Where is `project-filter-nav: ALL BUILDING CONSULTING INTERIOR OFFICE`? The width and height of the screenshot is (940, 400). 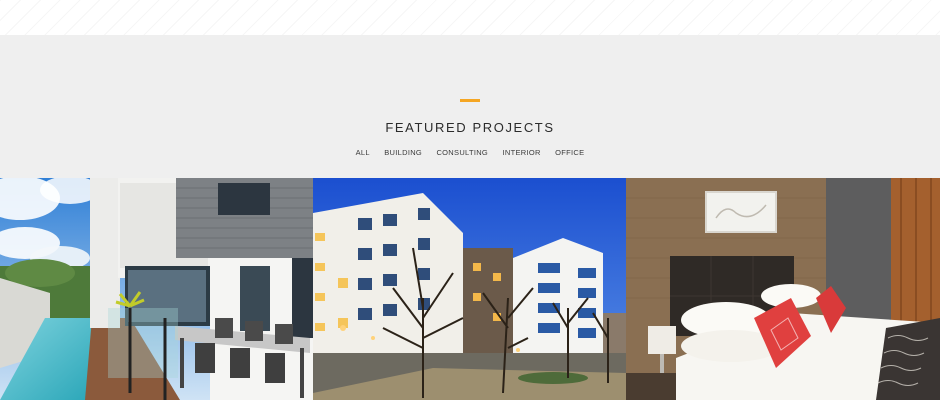 project-filter-nav: ALL BUILDING CONSULTING INTERIOR OFFICE is located at coordinates (470, 152).